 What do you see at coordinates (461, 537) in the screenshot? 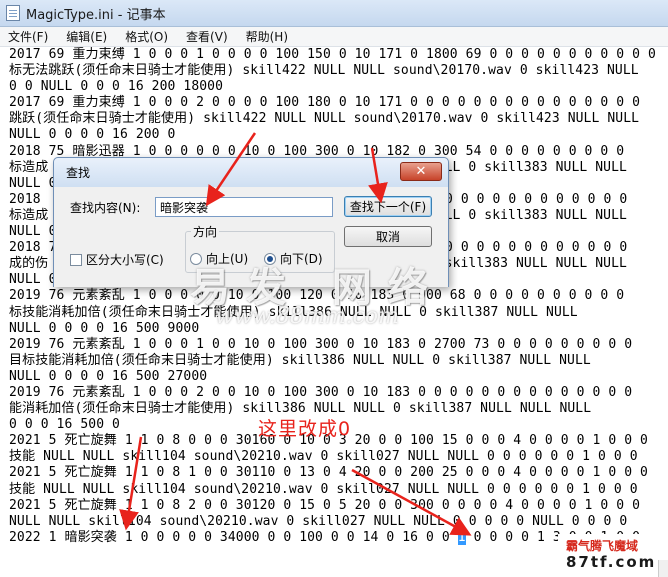
I see `selected-text: 1` at bounding box center [461, 537].